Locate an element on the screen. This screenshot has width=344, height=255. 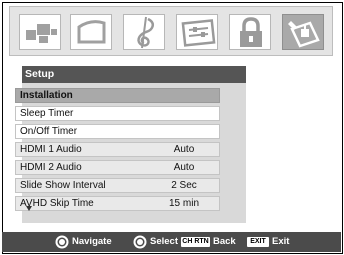
menu-title: Setup is located at coordinates (134, 74).